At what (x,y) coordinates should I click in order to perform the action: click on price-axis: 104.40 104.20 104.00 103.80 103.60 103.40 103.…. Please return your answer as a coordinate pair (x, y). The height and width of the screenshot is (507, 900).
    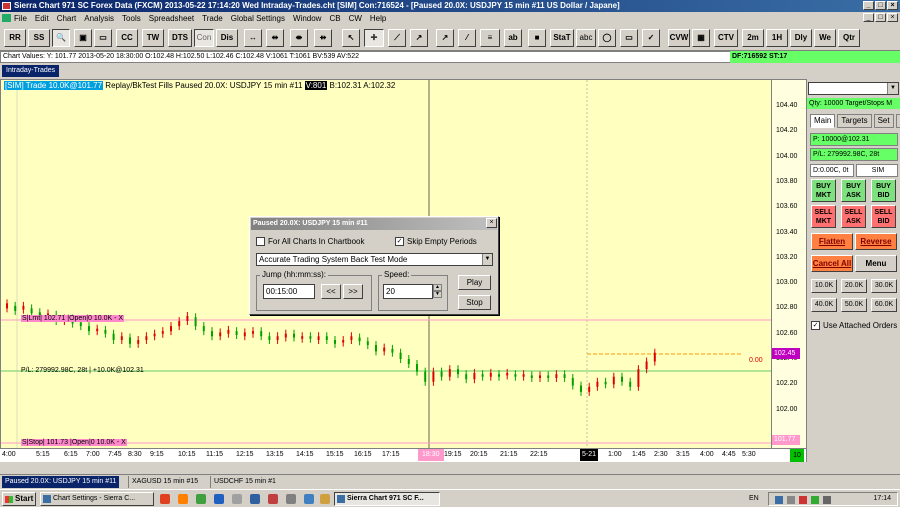
    Looking at the image, I should click on (789, 270).